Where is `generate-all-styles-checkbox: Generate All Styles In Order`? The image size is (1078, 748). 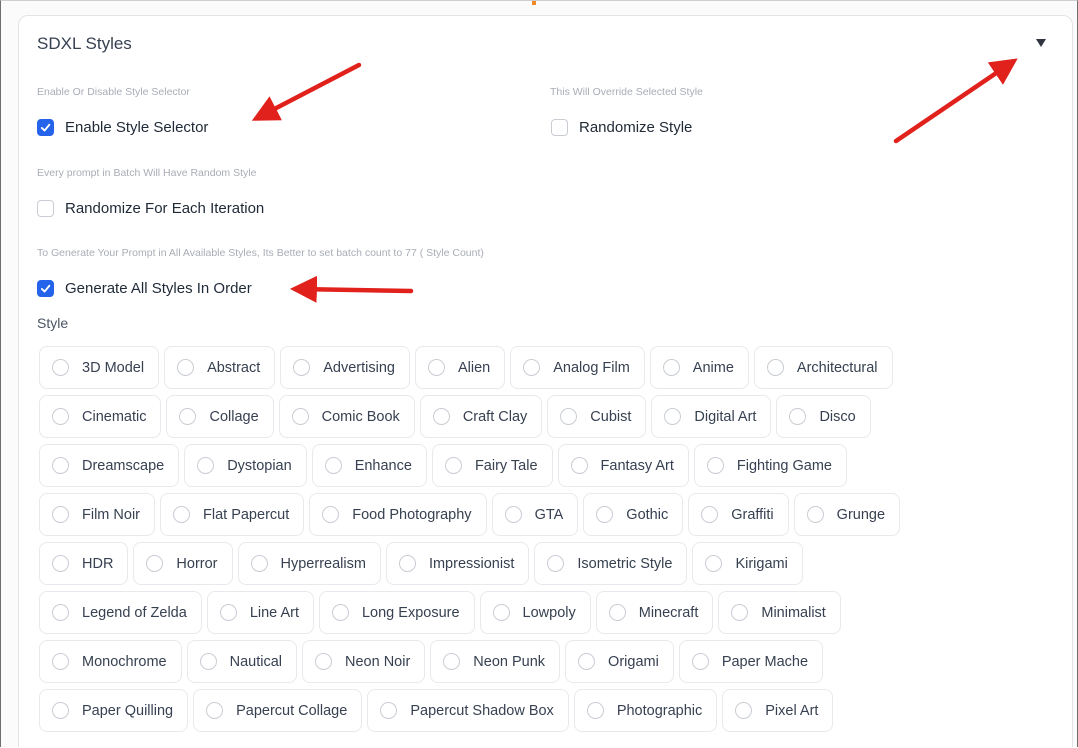
generate-all-styles-checkbox: Generate All Styles In Order is located at coordinates (144, 288).